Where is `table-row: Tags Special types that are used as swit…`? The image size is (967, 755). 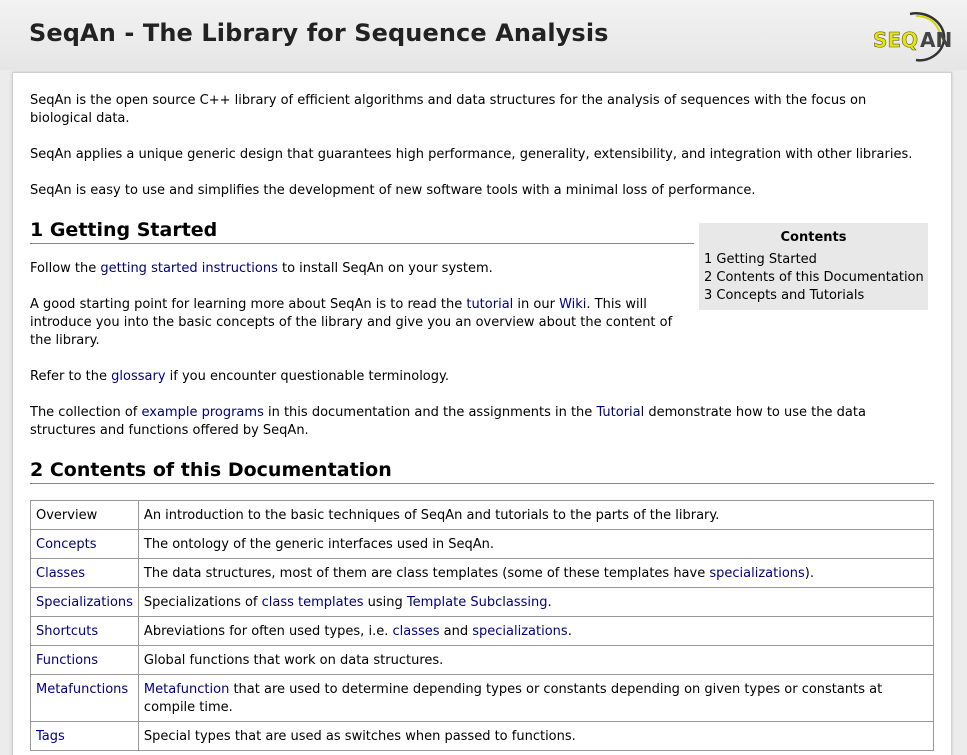
table-row: Tags Special types that are used as swit… is located at coordinates (482, 736).